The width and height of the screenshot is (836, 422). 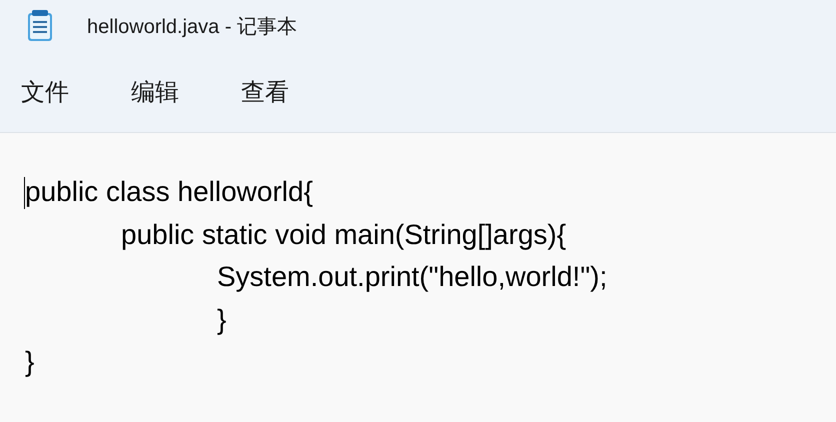 What do you see at coordinates (412, 277) in the screenshot?
I see `code-line: System.out.print("hello,world!");` at bounding box center [412, 277].